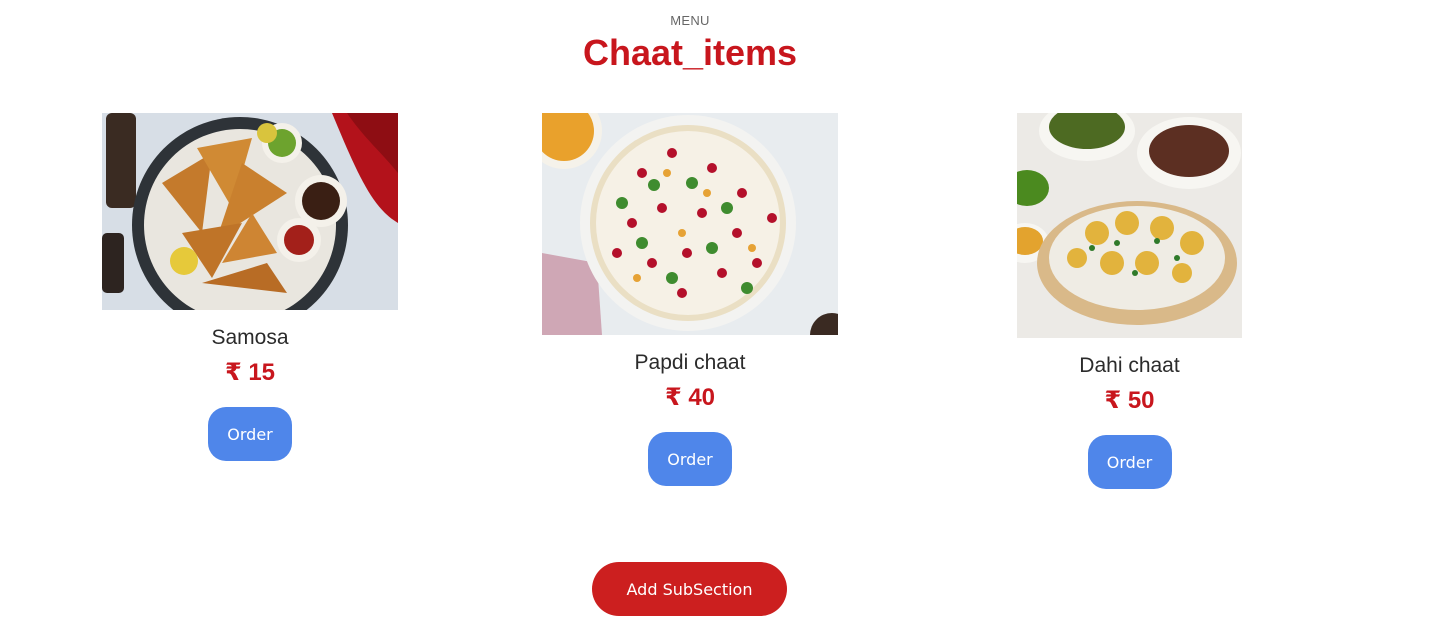 The height and width of the screenshot is (637, 1438). I want to click on item-price: ₹ 40, so click(690, 397).